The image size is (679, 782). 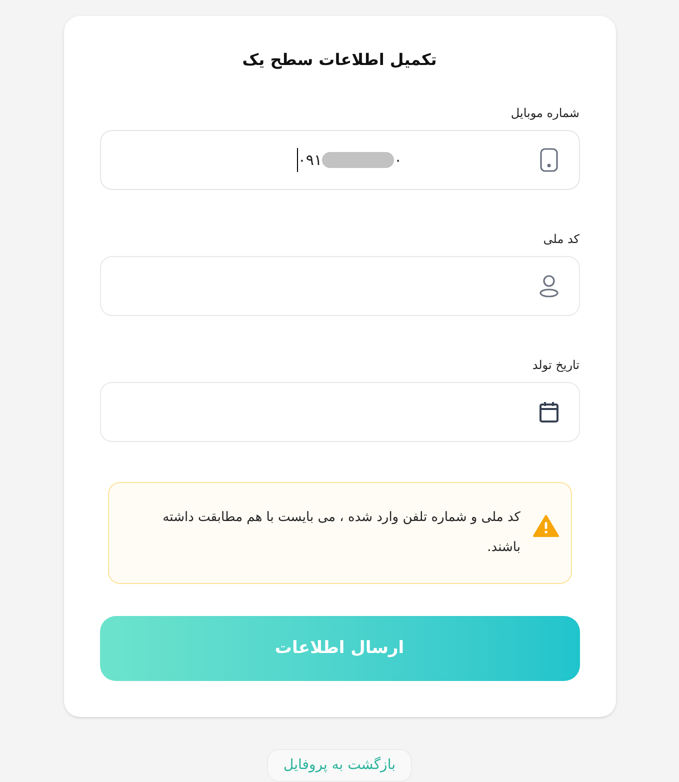 I want to click on text-cursor, so click(x=297, y=160).